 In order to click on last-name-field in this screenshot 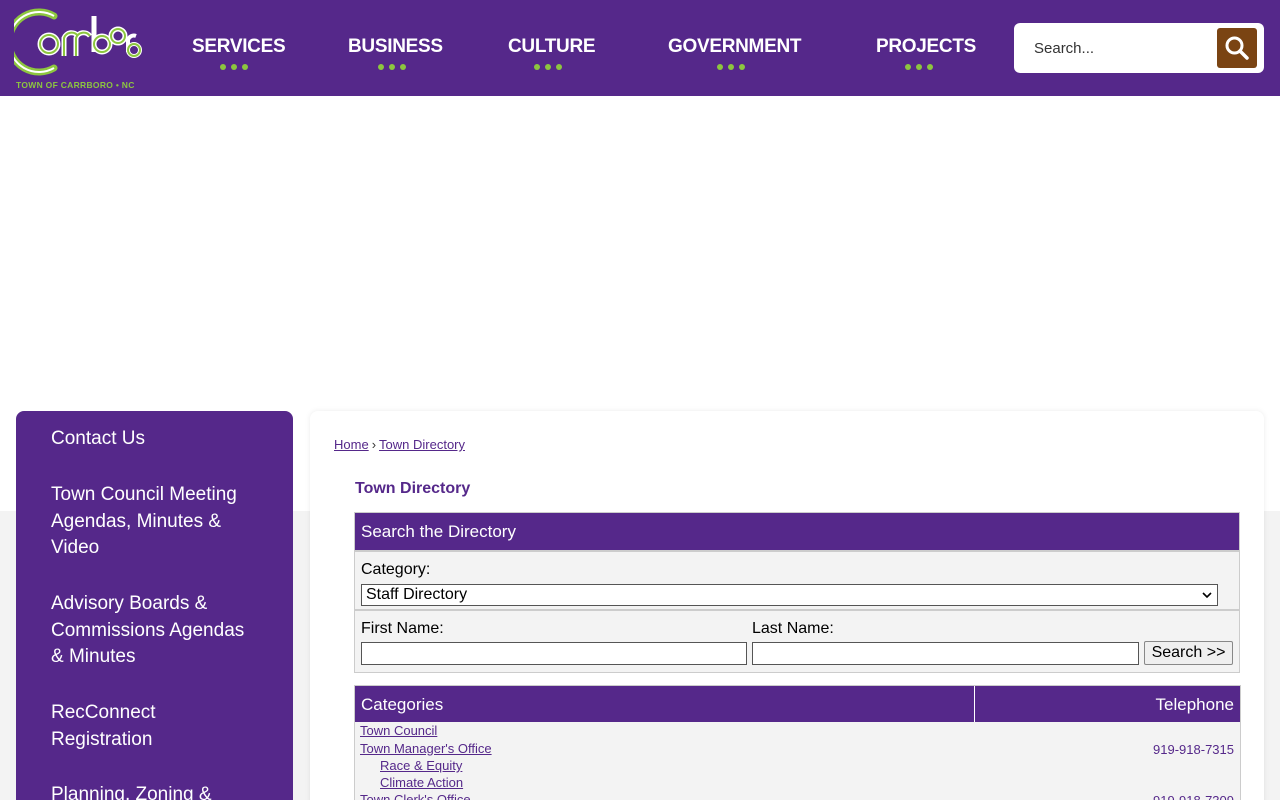, I will do `click(945, 653)`.